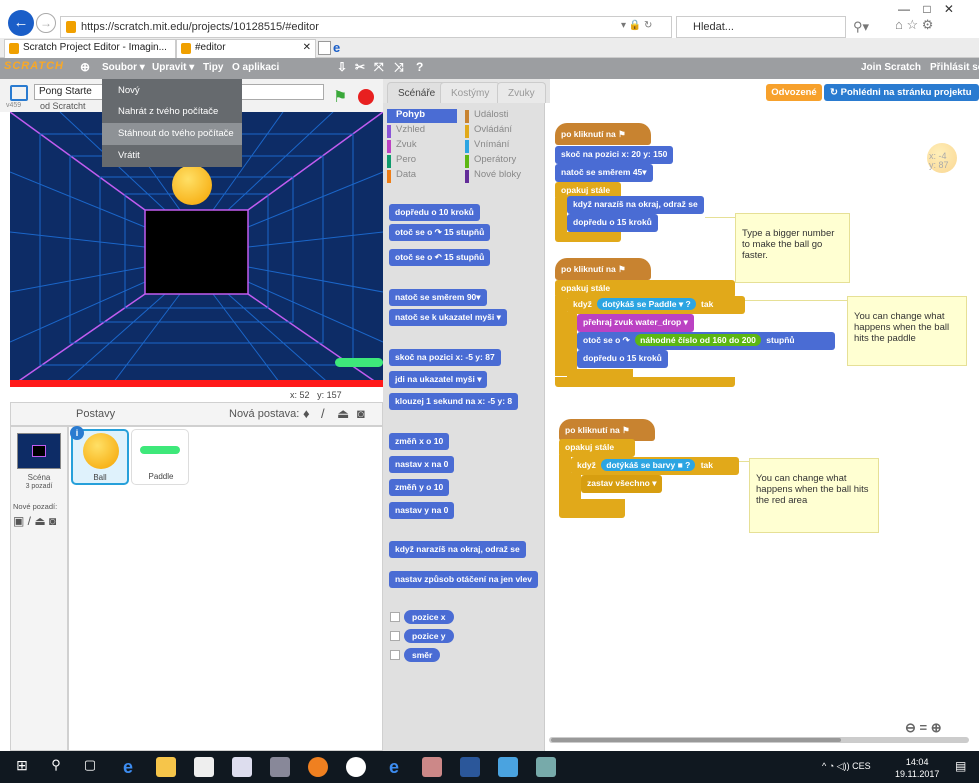 The width and height of the screenshot is (979, 783). What do you see at coordinates (457, 549) in the screenshot?
I see `palette-block: když narazíš na okraj, odraž se` at bounding box center [457, 549].